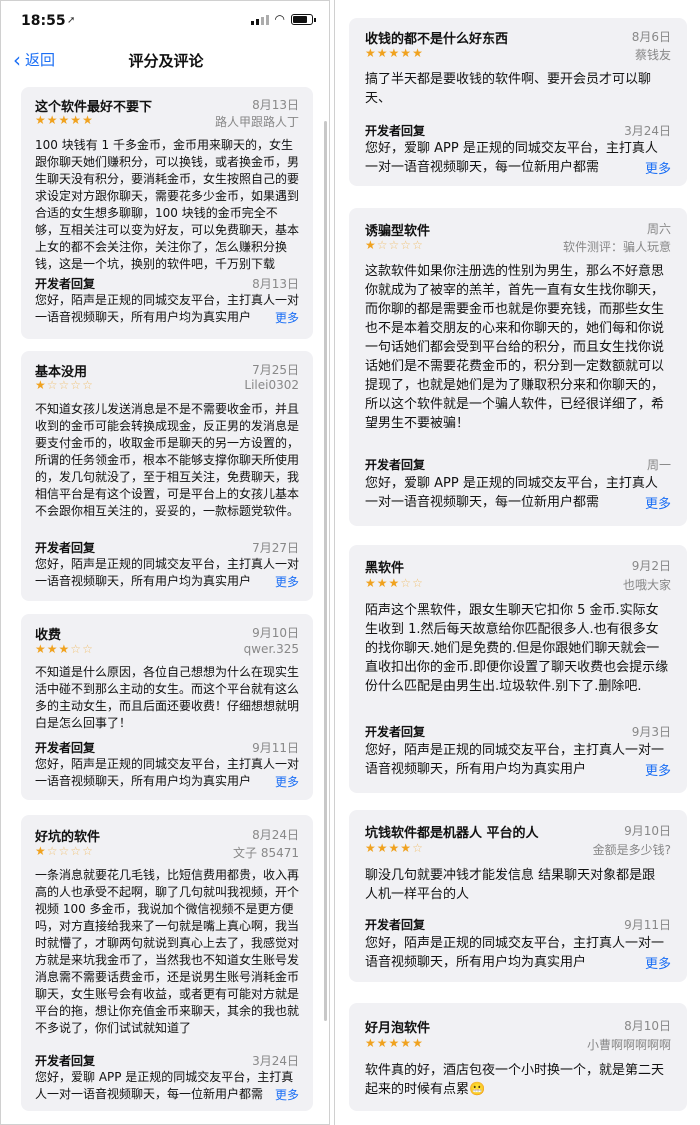 The width and height of the screenshot is (700, 1125). I want to click on status-time: 18:55, so click(43, 21).